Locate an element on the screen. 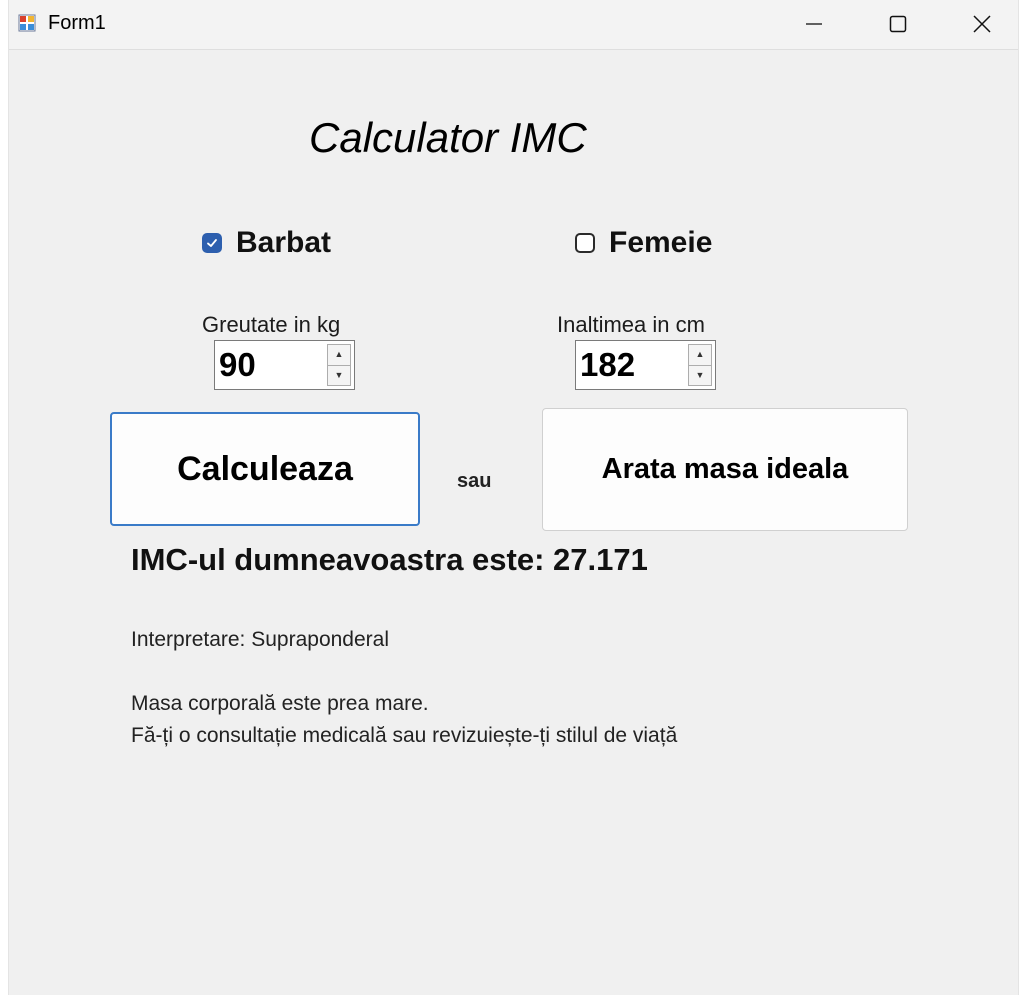 The image size is (1027, 995). page-title: Calculator IMC is located at coordinates (448, 137).